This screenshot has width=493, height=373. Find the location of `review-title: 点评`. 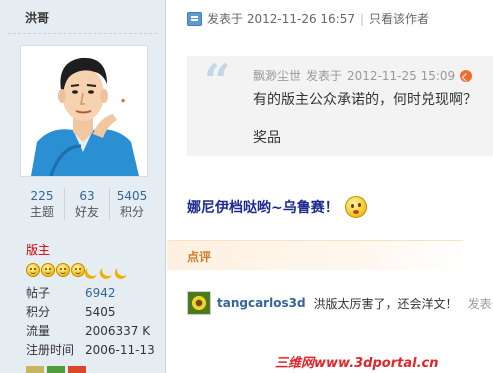

review-title: 点评 is located at coordinates (199, 257).